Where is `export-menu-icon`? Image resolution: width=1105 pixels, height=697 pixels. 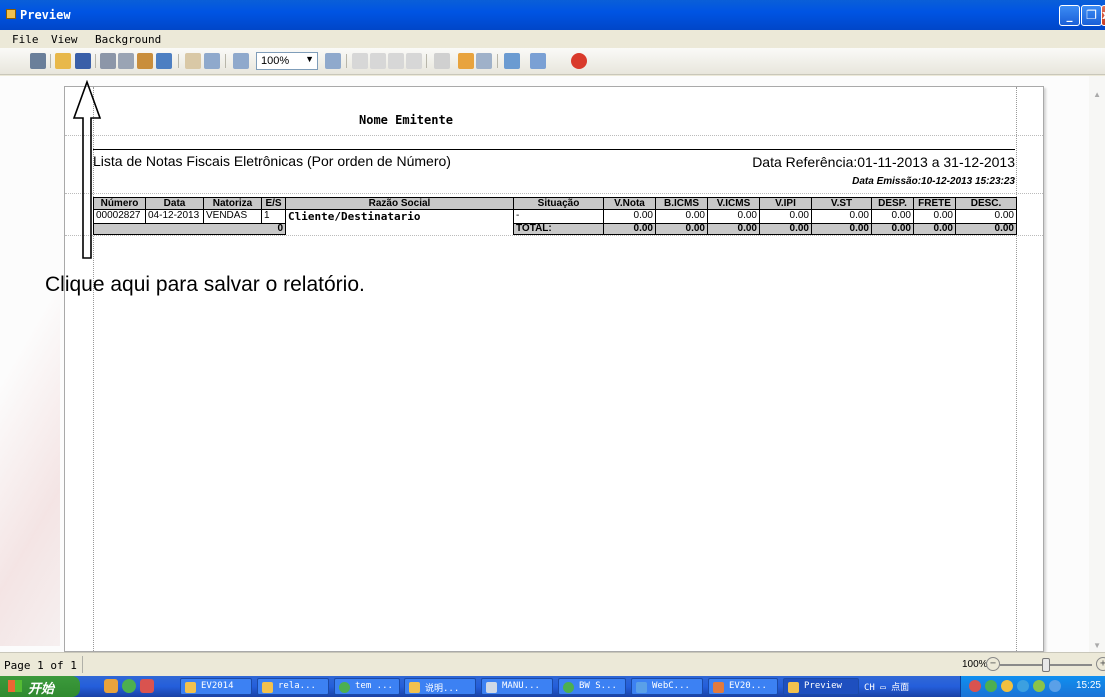
export-menu-icon is located at coordinates (512, 61).